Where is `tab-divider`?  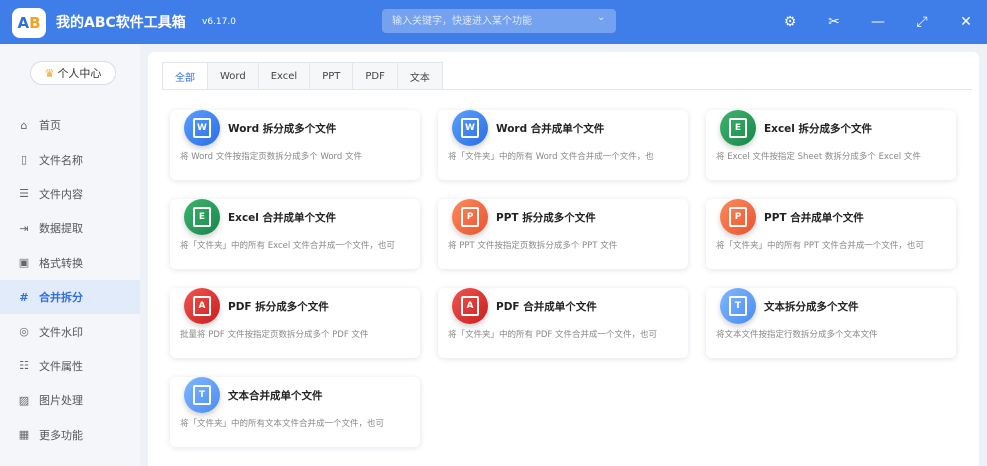 tab-divider is located at coordinates (567, 89).